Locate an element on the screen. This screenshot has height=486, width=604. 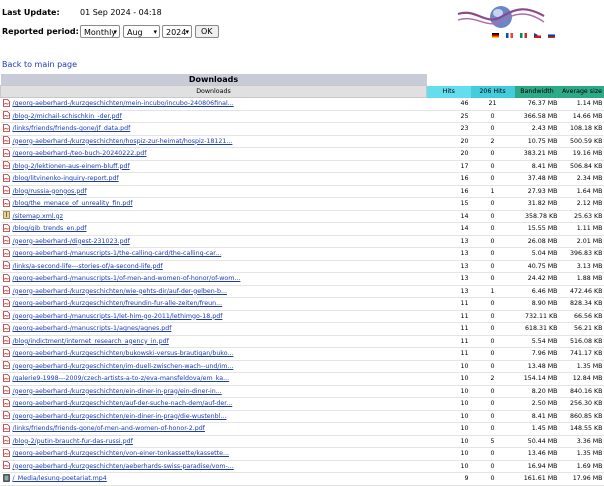
download-bandwidth-cell: 24.42 MB is located at coordinates (537, 279).